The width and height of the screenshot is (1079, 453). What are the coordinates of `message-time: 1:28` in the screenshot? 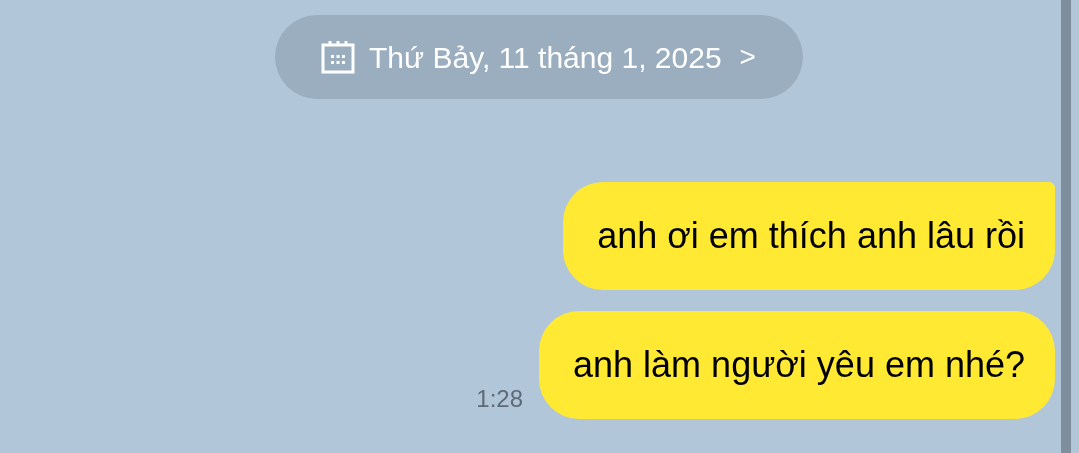 It's located at (500, 399).